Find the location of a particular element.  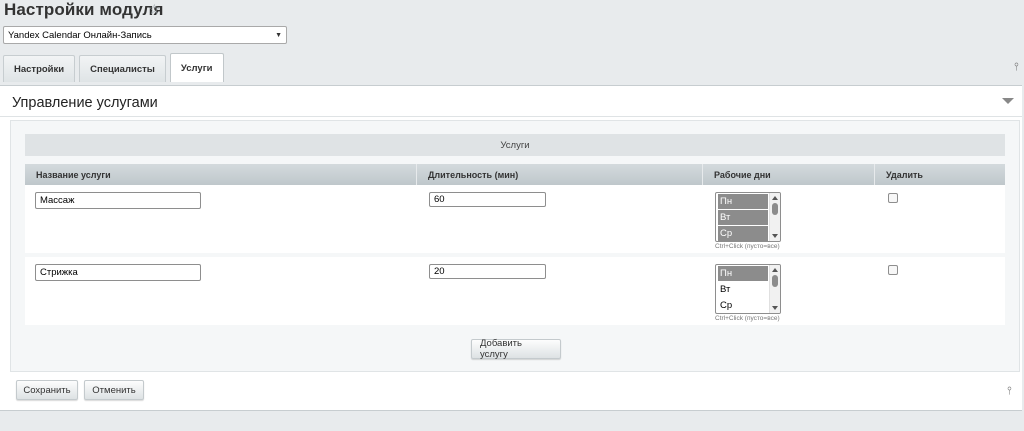

service-name-input: Стрижка is located at coordinates (118, 272).